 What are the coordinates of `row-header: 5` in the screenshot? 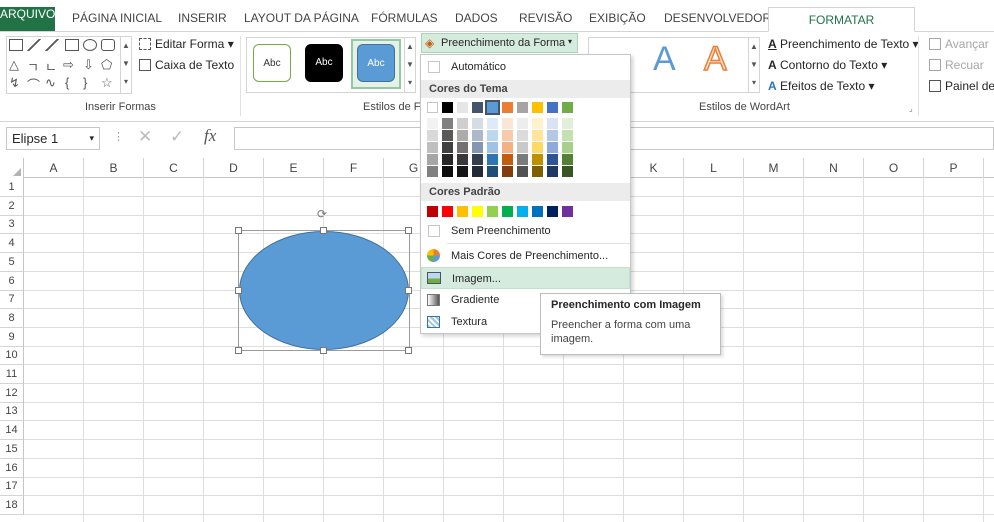 It's located at (12, 262).